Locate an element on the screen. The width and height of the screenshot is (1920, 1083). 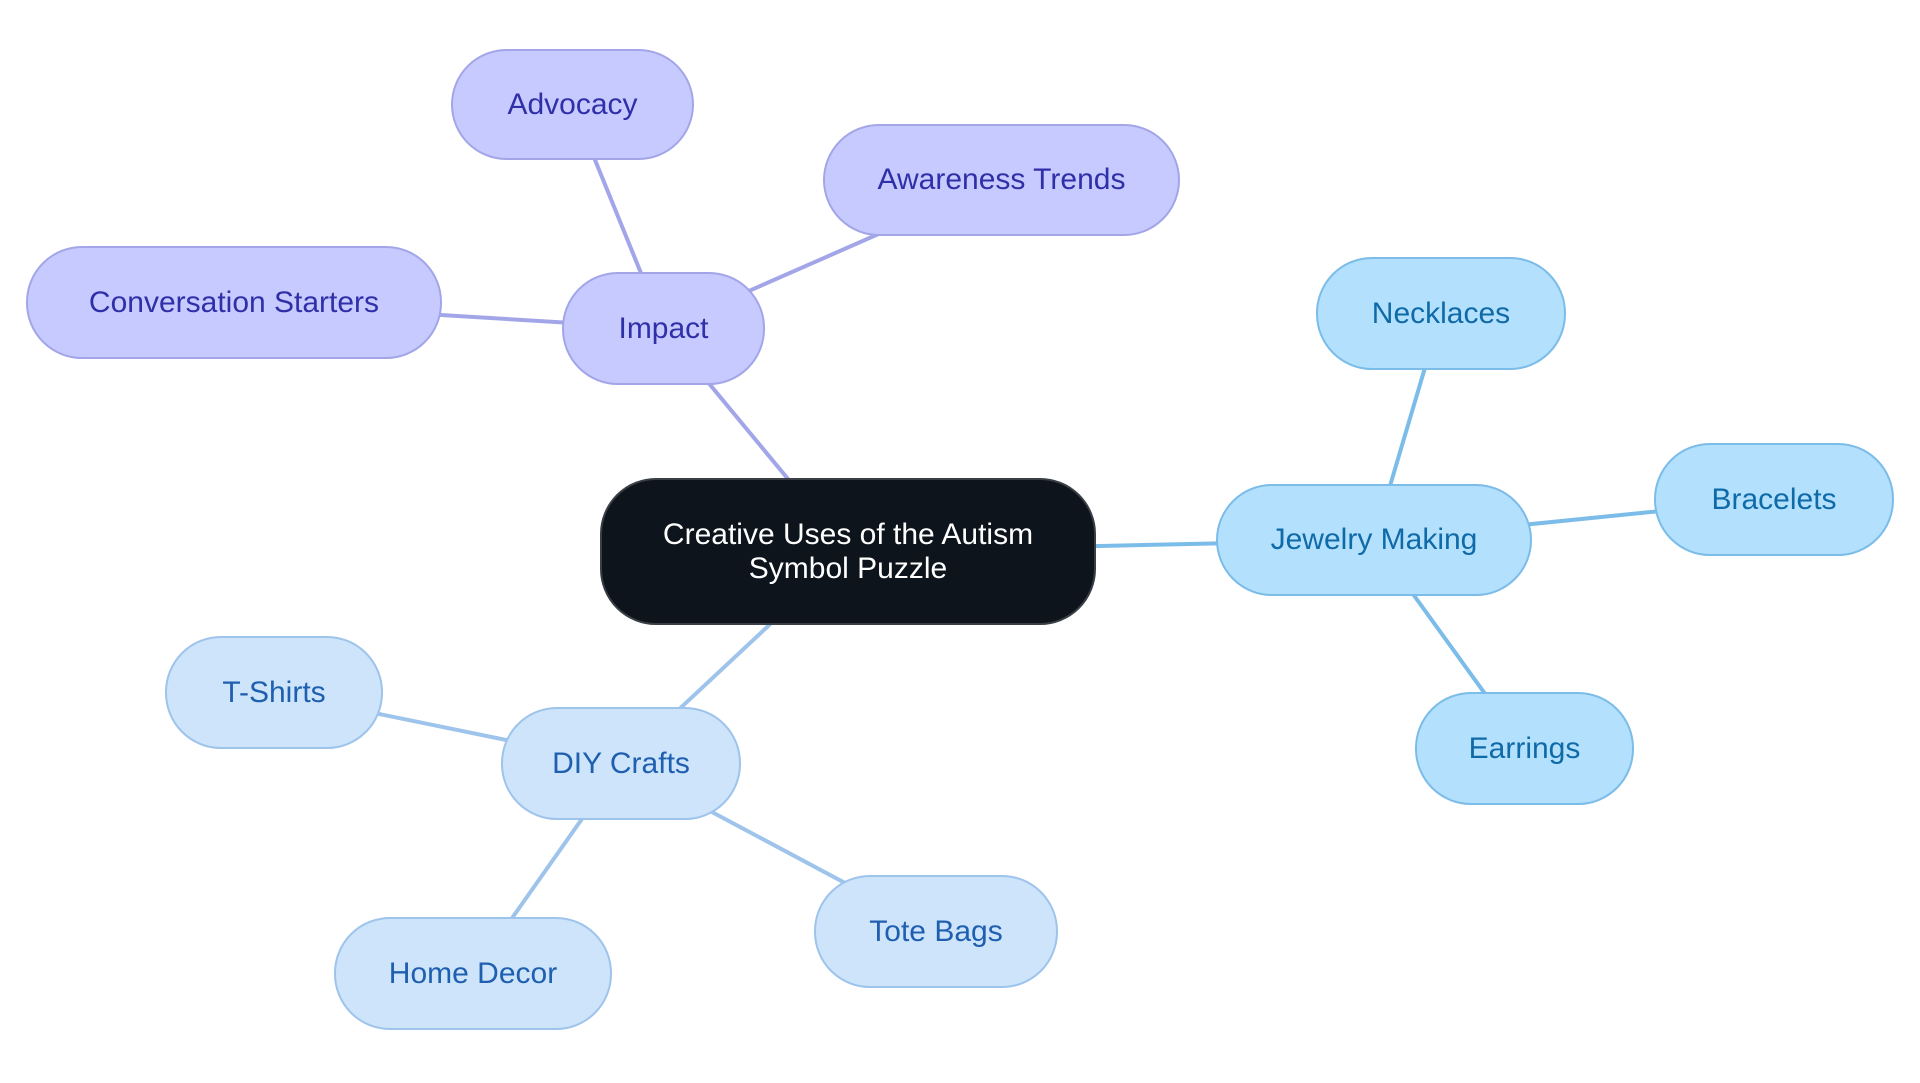
branch-label: DIY Crafts is located at coordinates (621, 763).